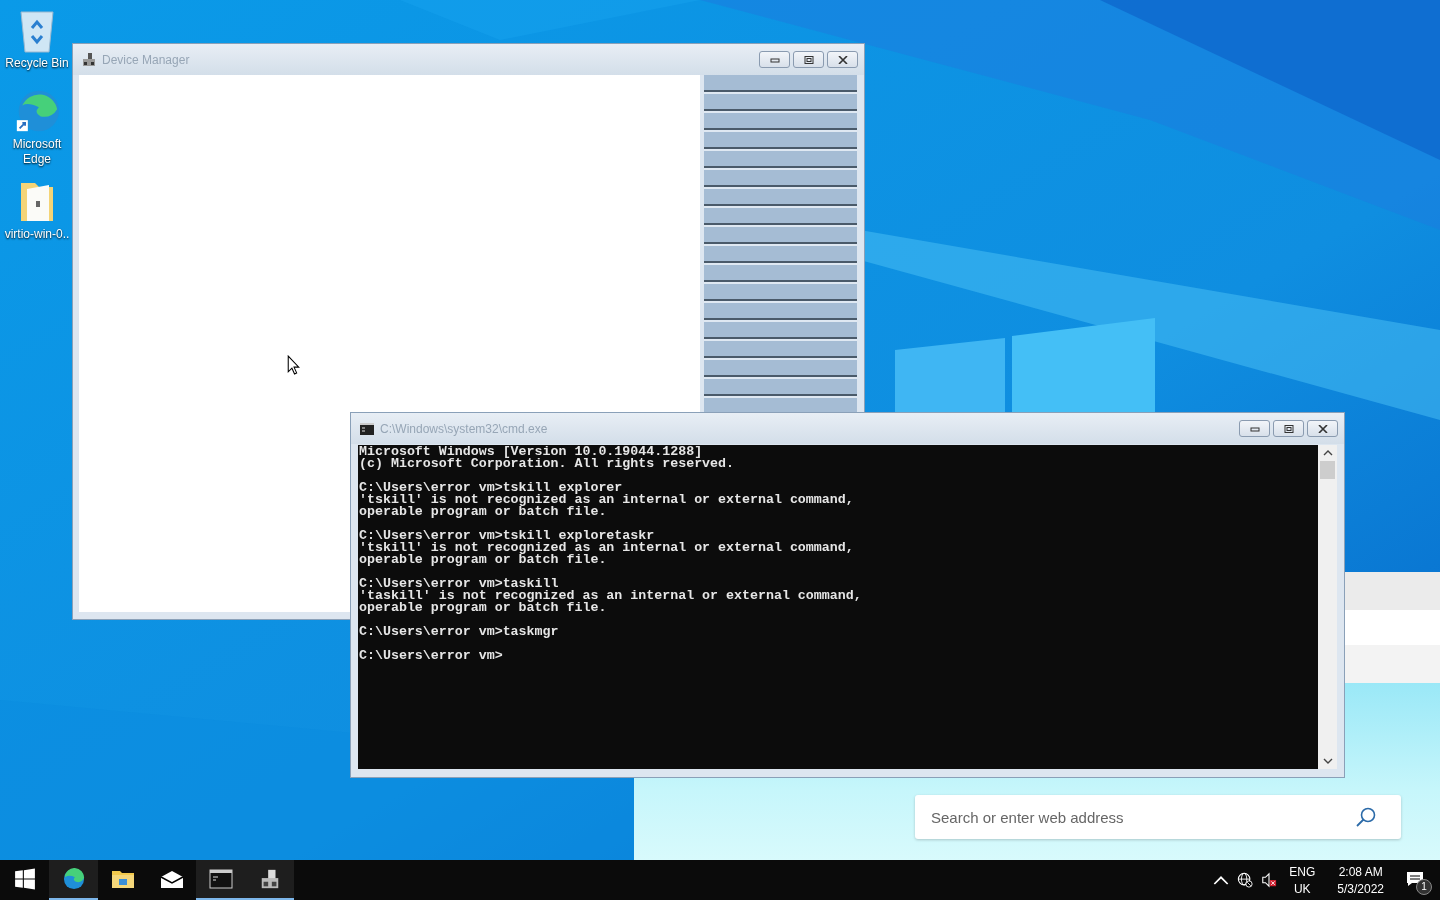  What do you see at coordinates (122, 879) in the screenshot?
I see `folder-icon` at bounding box center [122, 879].